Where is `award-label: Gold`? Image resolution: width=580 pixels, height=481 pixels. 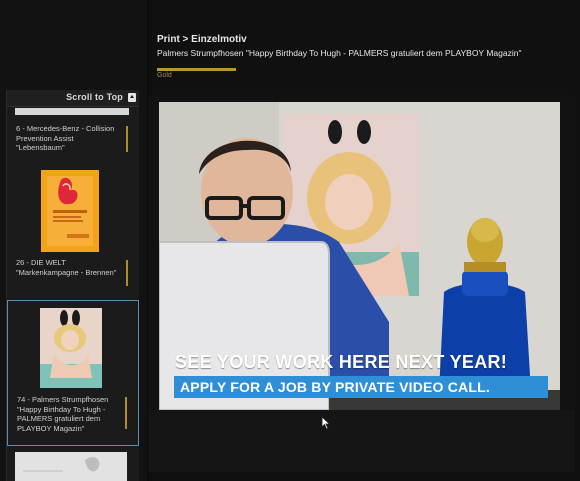
award-label: Gold is located at coordinates (164, 75).